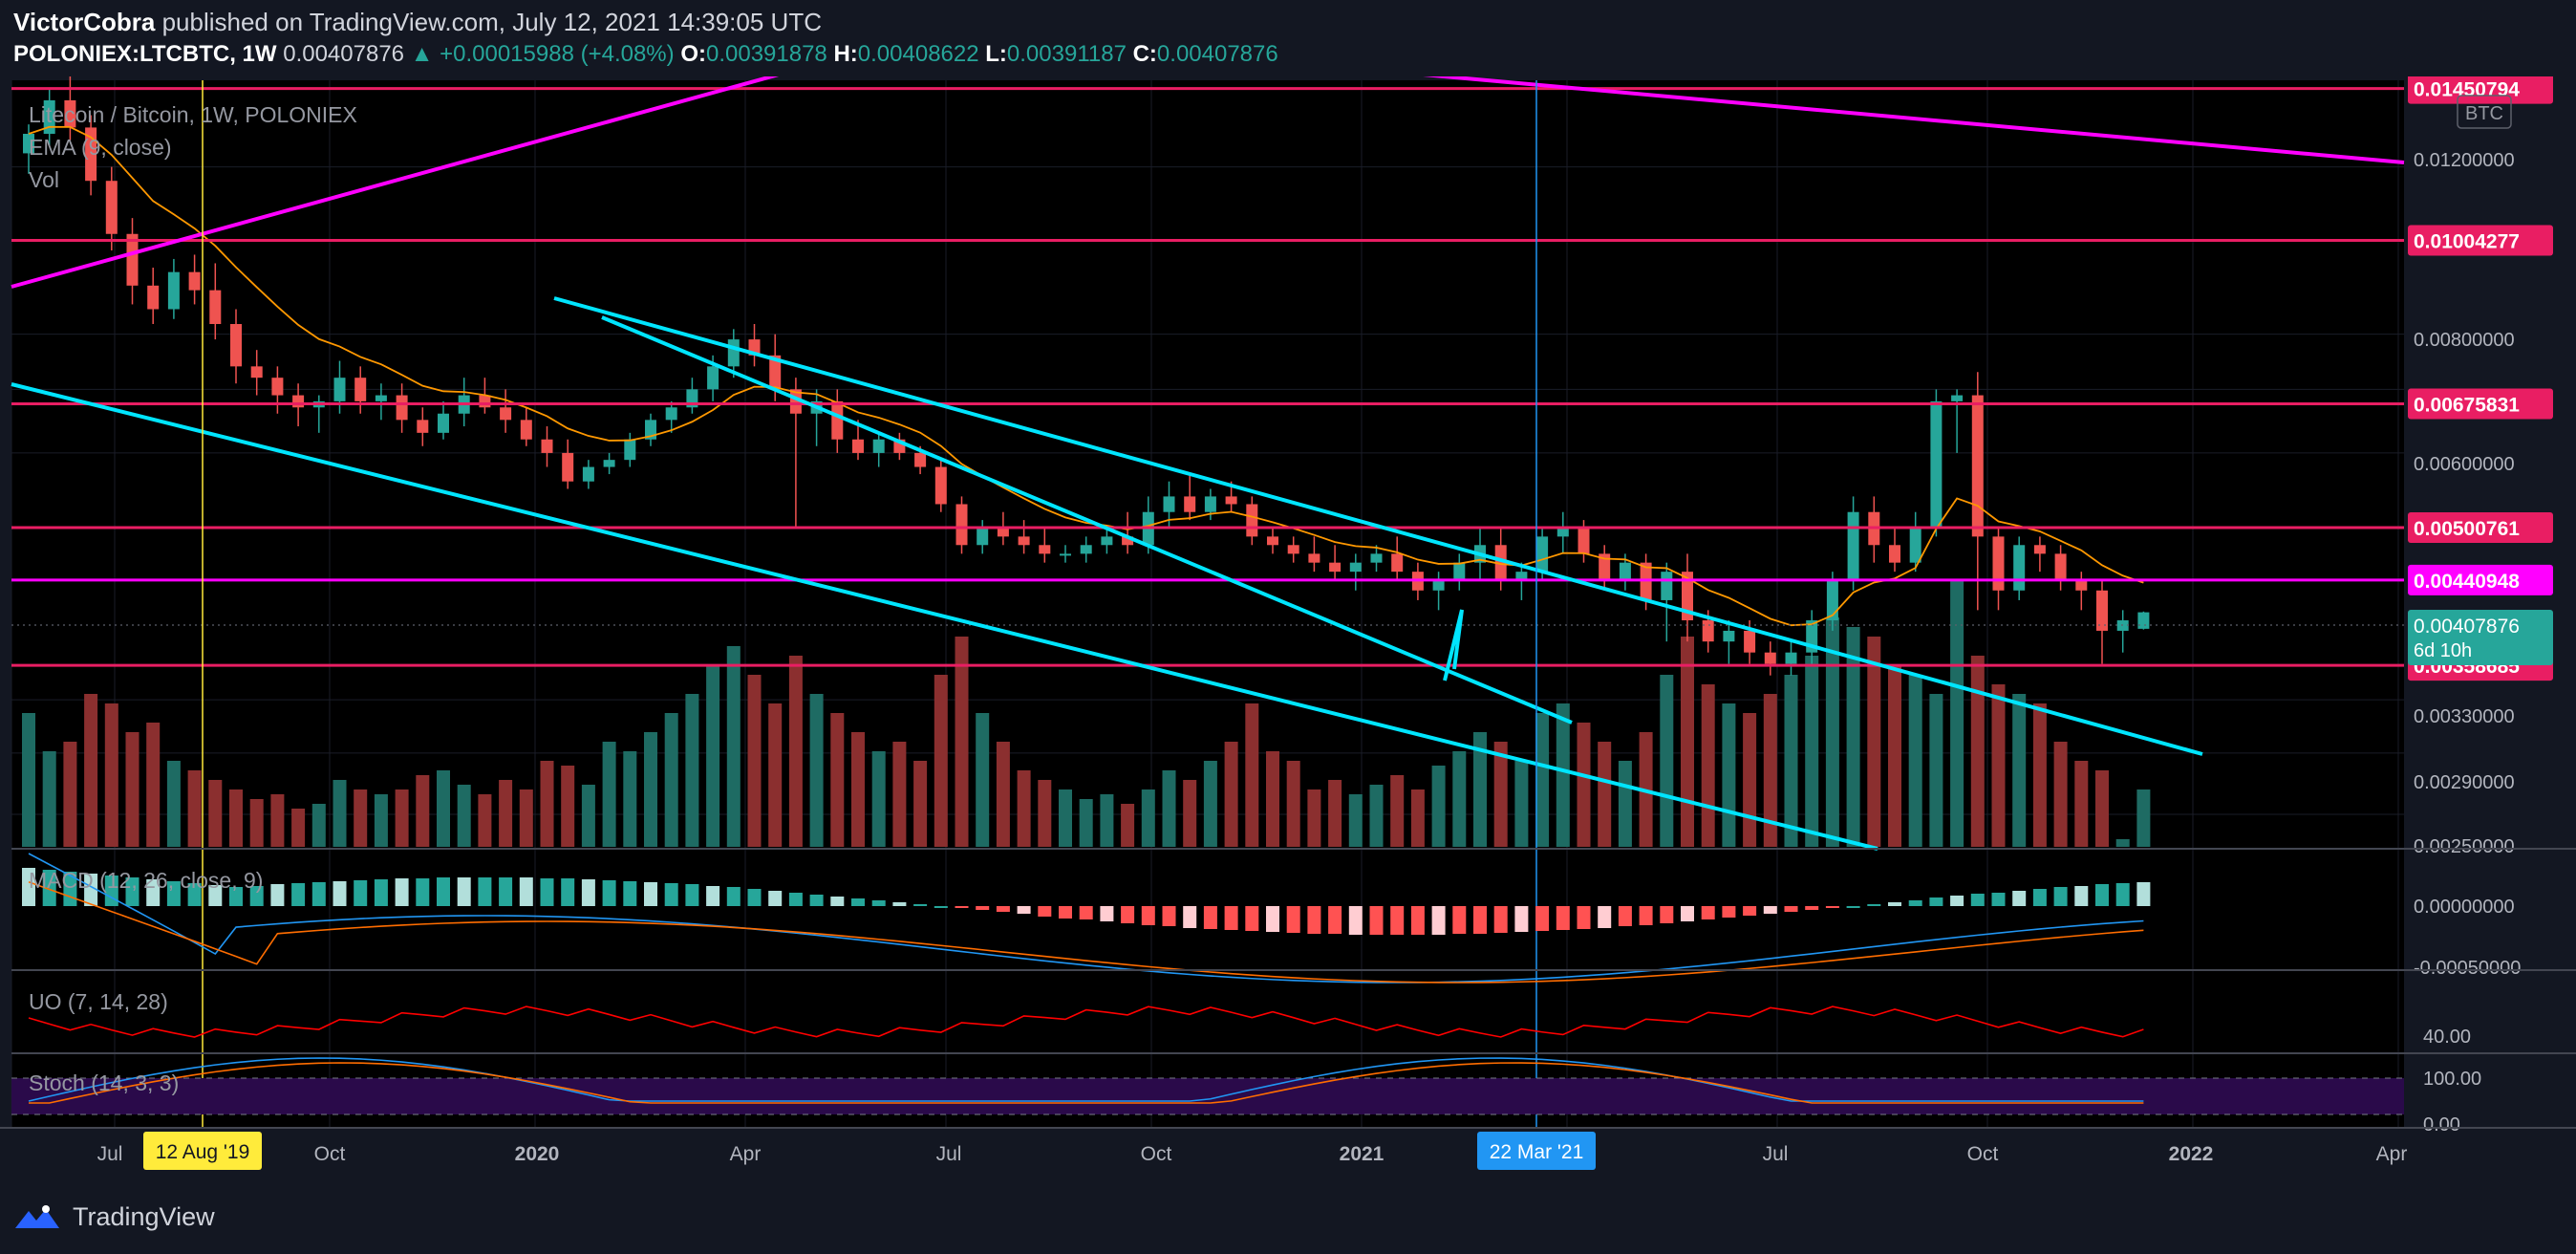 This screenshot has height=1254, width=2576. What do you see at coordinates (114, 1217) in the screenshot?
I see `tradingview-brand: TradingView` at bounding box center [114, 1217].